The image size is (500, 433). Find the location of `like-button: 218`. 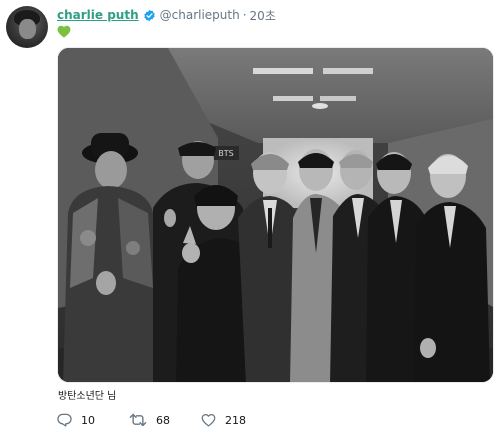

like-button: 218 is located at coordinates (237, 420).